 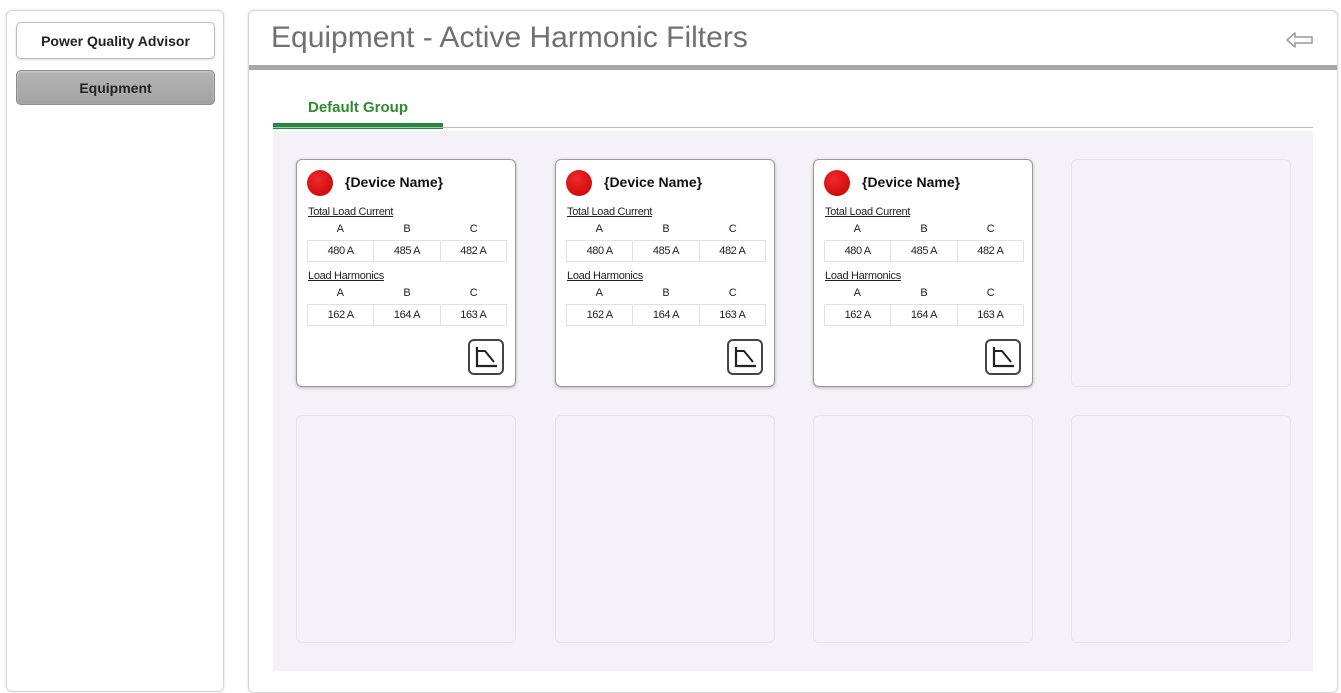 I want to click on back-arrow-icon, so click(x=1300, y=40).